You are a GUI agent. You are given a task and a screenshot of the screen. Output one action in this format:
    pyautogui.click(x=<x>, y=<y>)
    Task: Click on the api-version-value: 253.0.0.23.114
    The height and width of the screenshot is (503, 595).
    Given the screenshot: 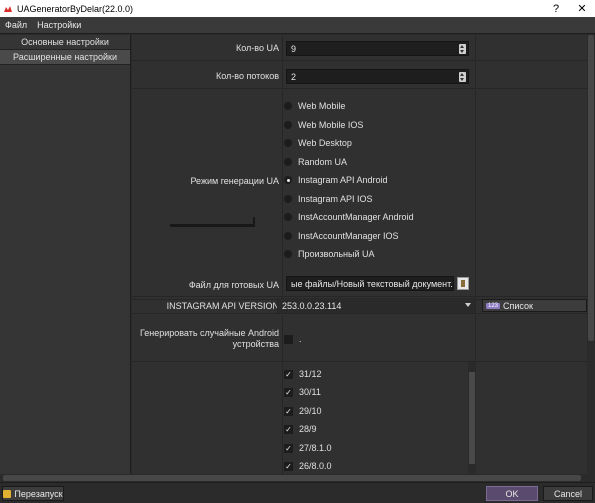 What is the action you would take?
    pyautogui.click(x=312, y=305)
    